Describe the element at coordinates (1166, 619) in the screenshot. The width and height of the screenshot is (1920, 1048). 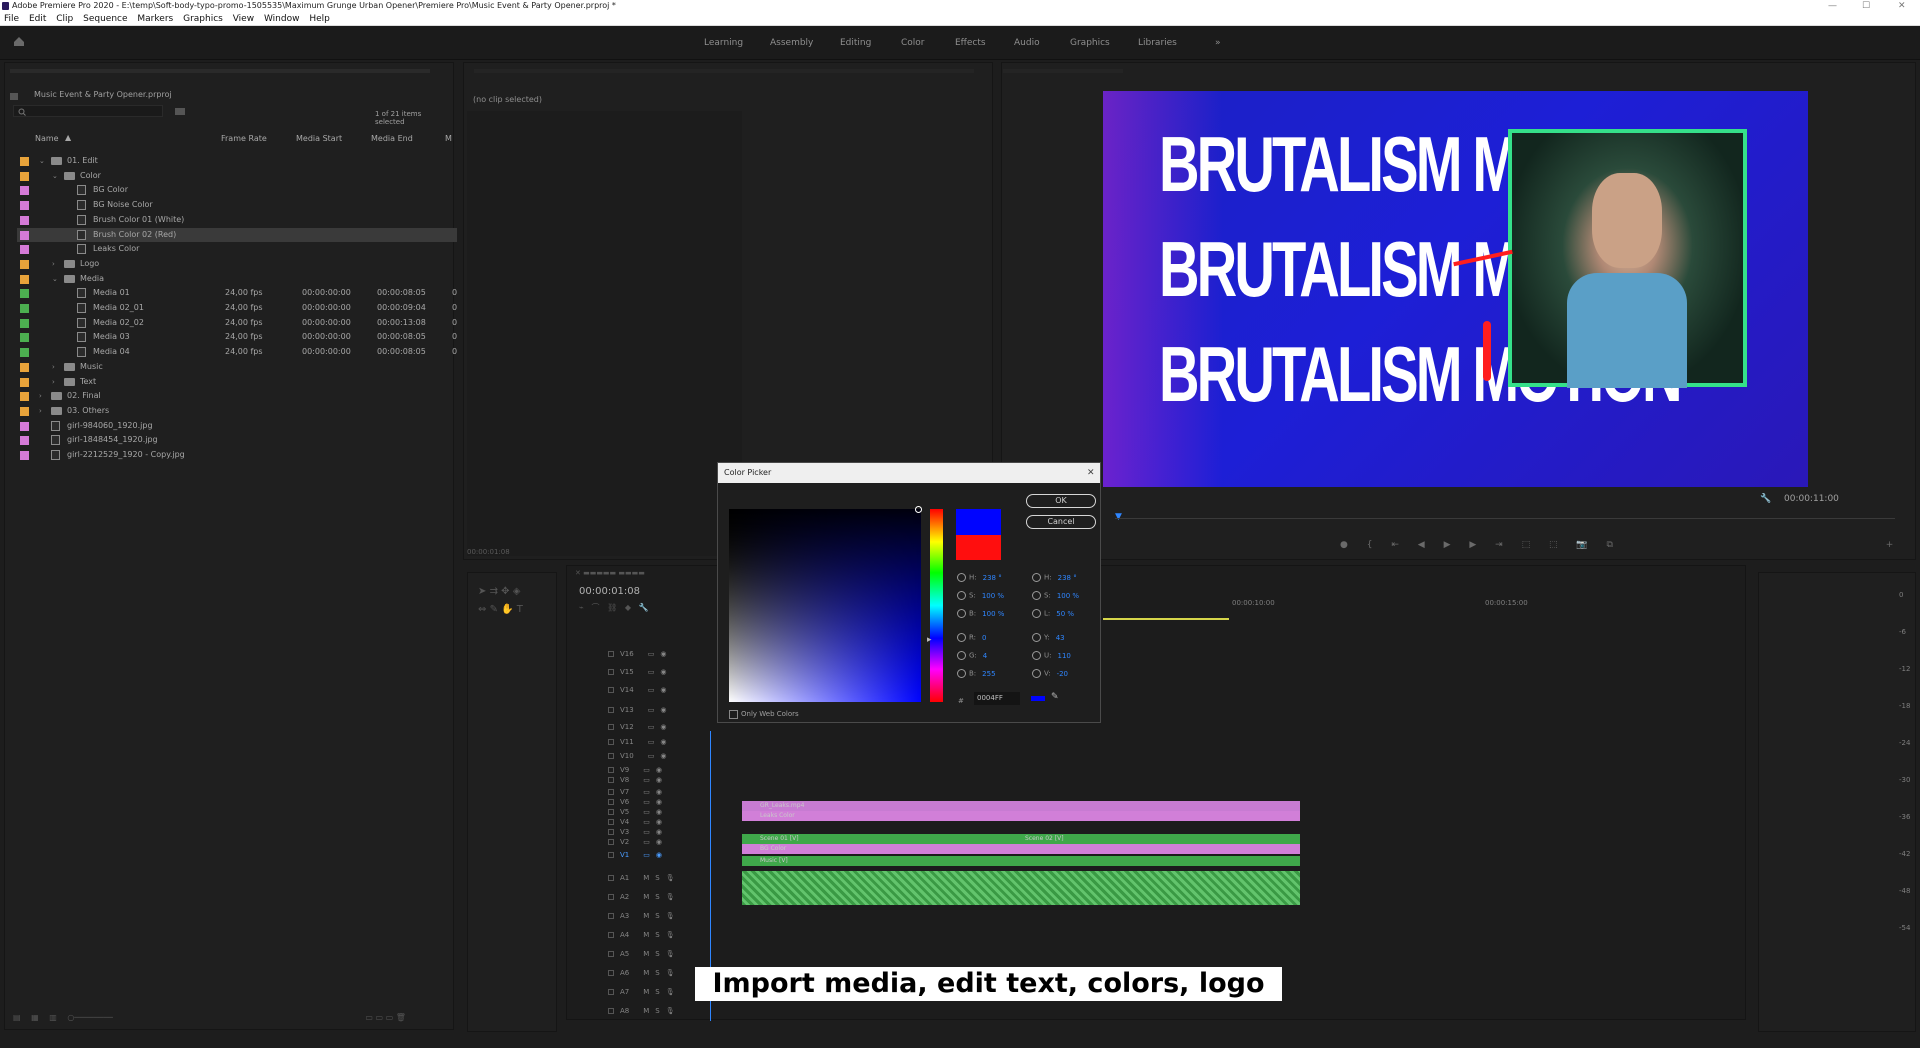
I see `work-area-bar` at that location.